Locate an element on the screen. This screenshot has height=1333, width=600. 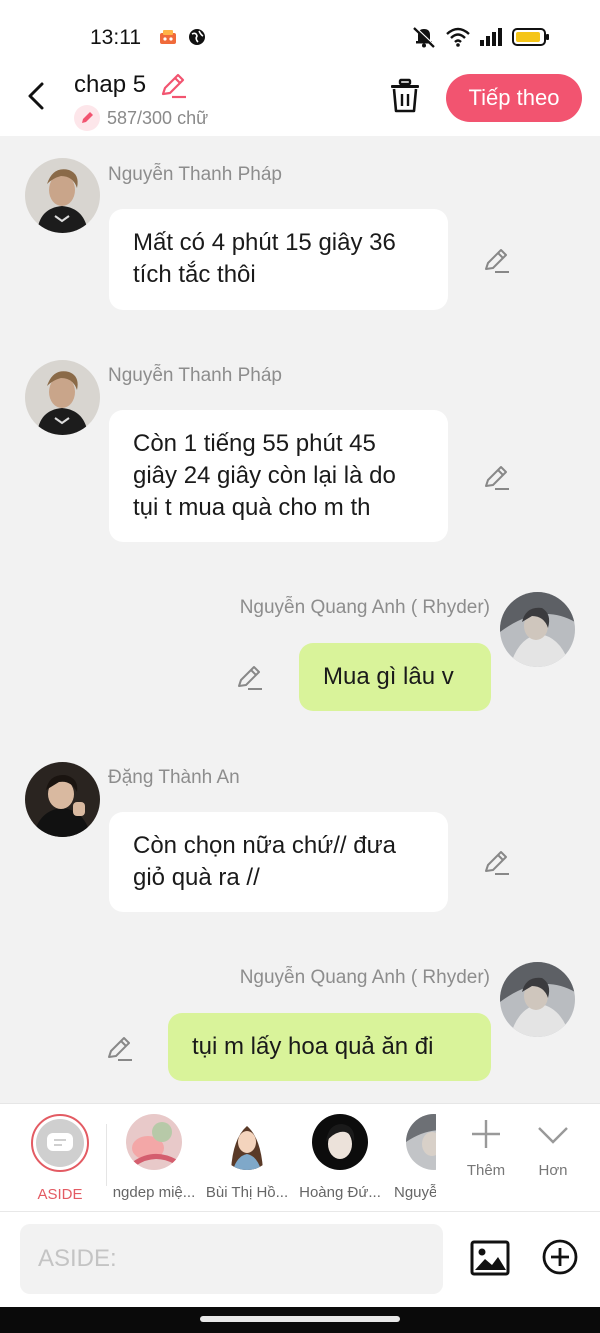
avatar-dang-thanh-an is located at coordinates (62, 799).